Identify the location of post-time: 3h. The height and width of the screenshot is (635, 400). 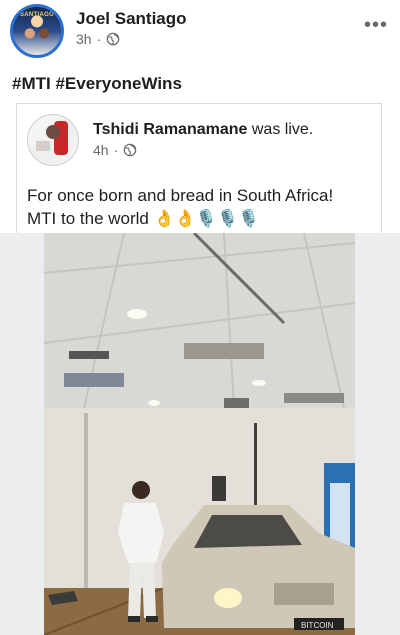
(84, 39).